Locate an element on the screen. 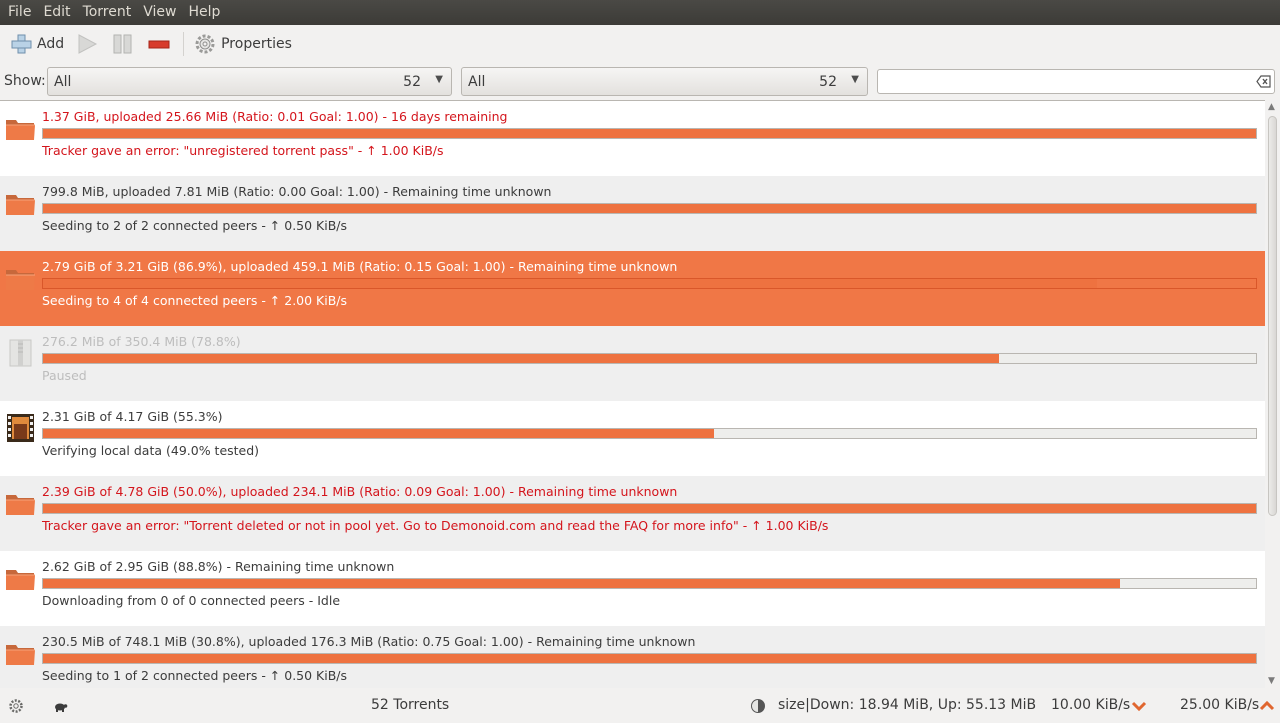 This screenshot has width=1280, height=723. scroll-up-icon: ▲ is located at coordinates (1271, 107).